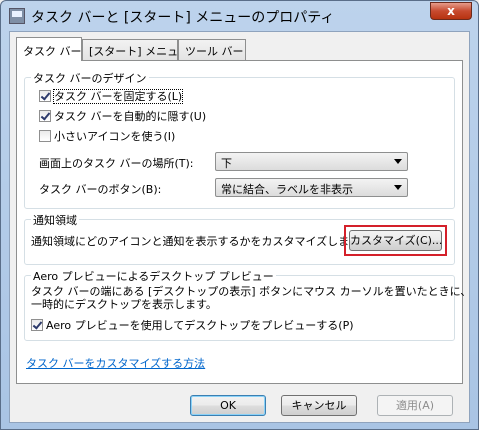 The height and width of the screenshot is (430, 479). Describe the element at coordinates (17, 16) in the screenshot. I see `taskbar-properties-icon` at that location.